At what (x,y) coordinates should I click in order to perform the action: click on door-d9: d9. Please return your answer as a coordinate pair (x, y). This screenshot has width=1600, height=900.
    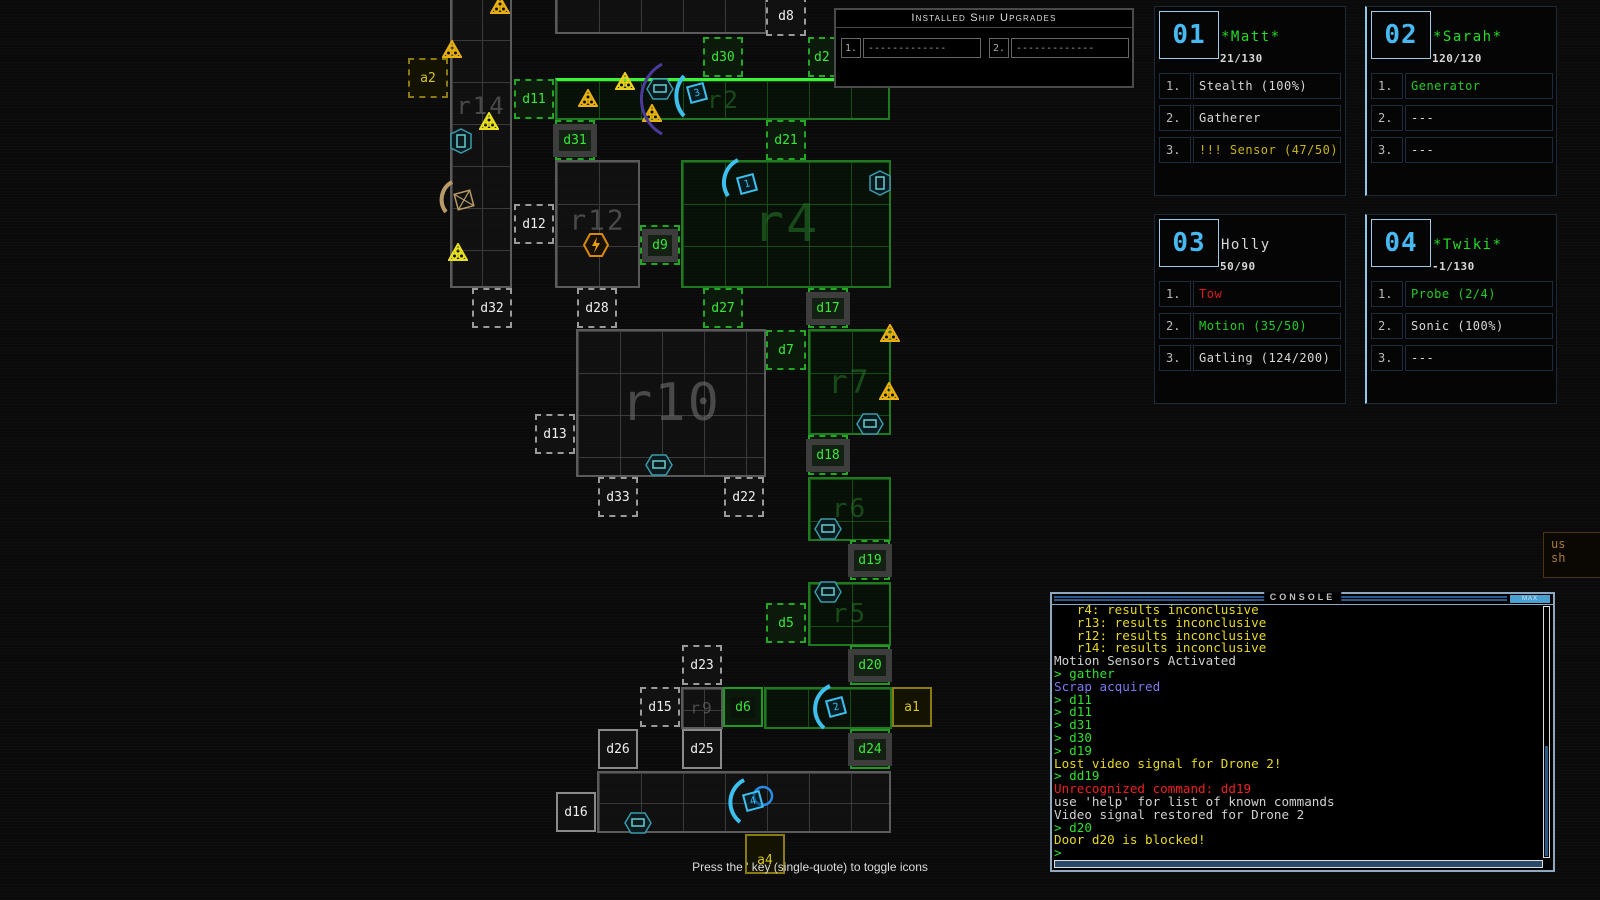
    Looking at the image, I should click on (660, 245).